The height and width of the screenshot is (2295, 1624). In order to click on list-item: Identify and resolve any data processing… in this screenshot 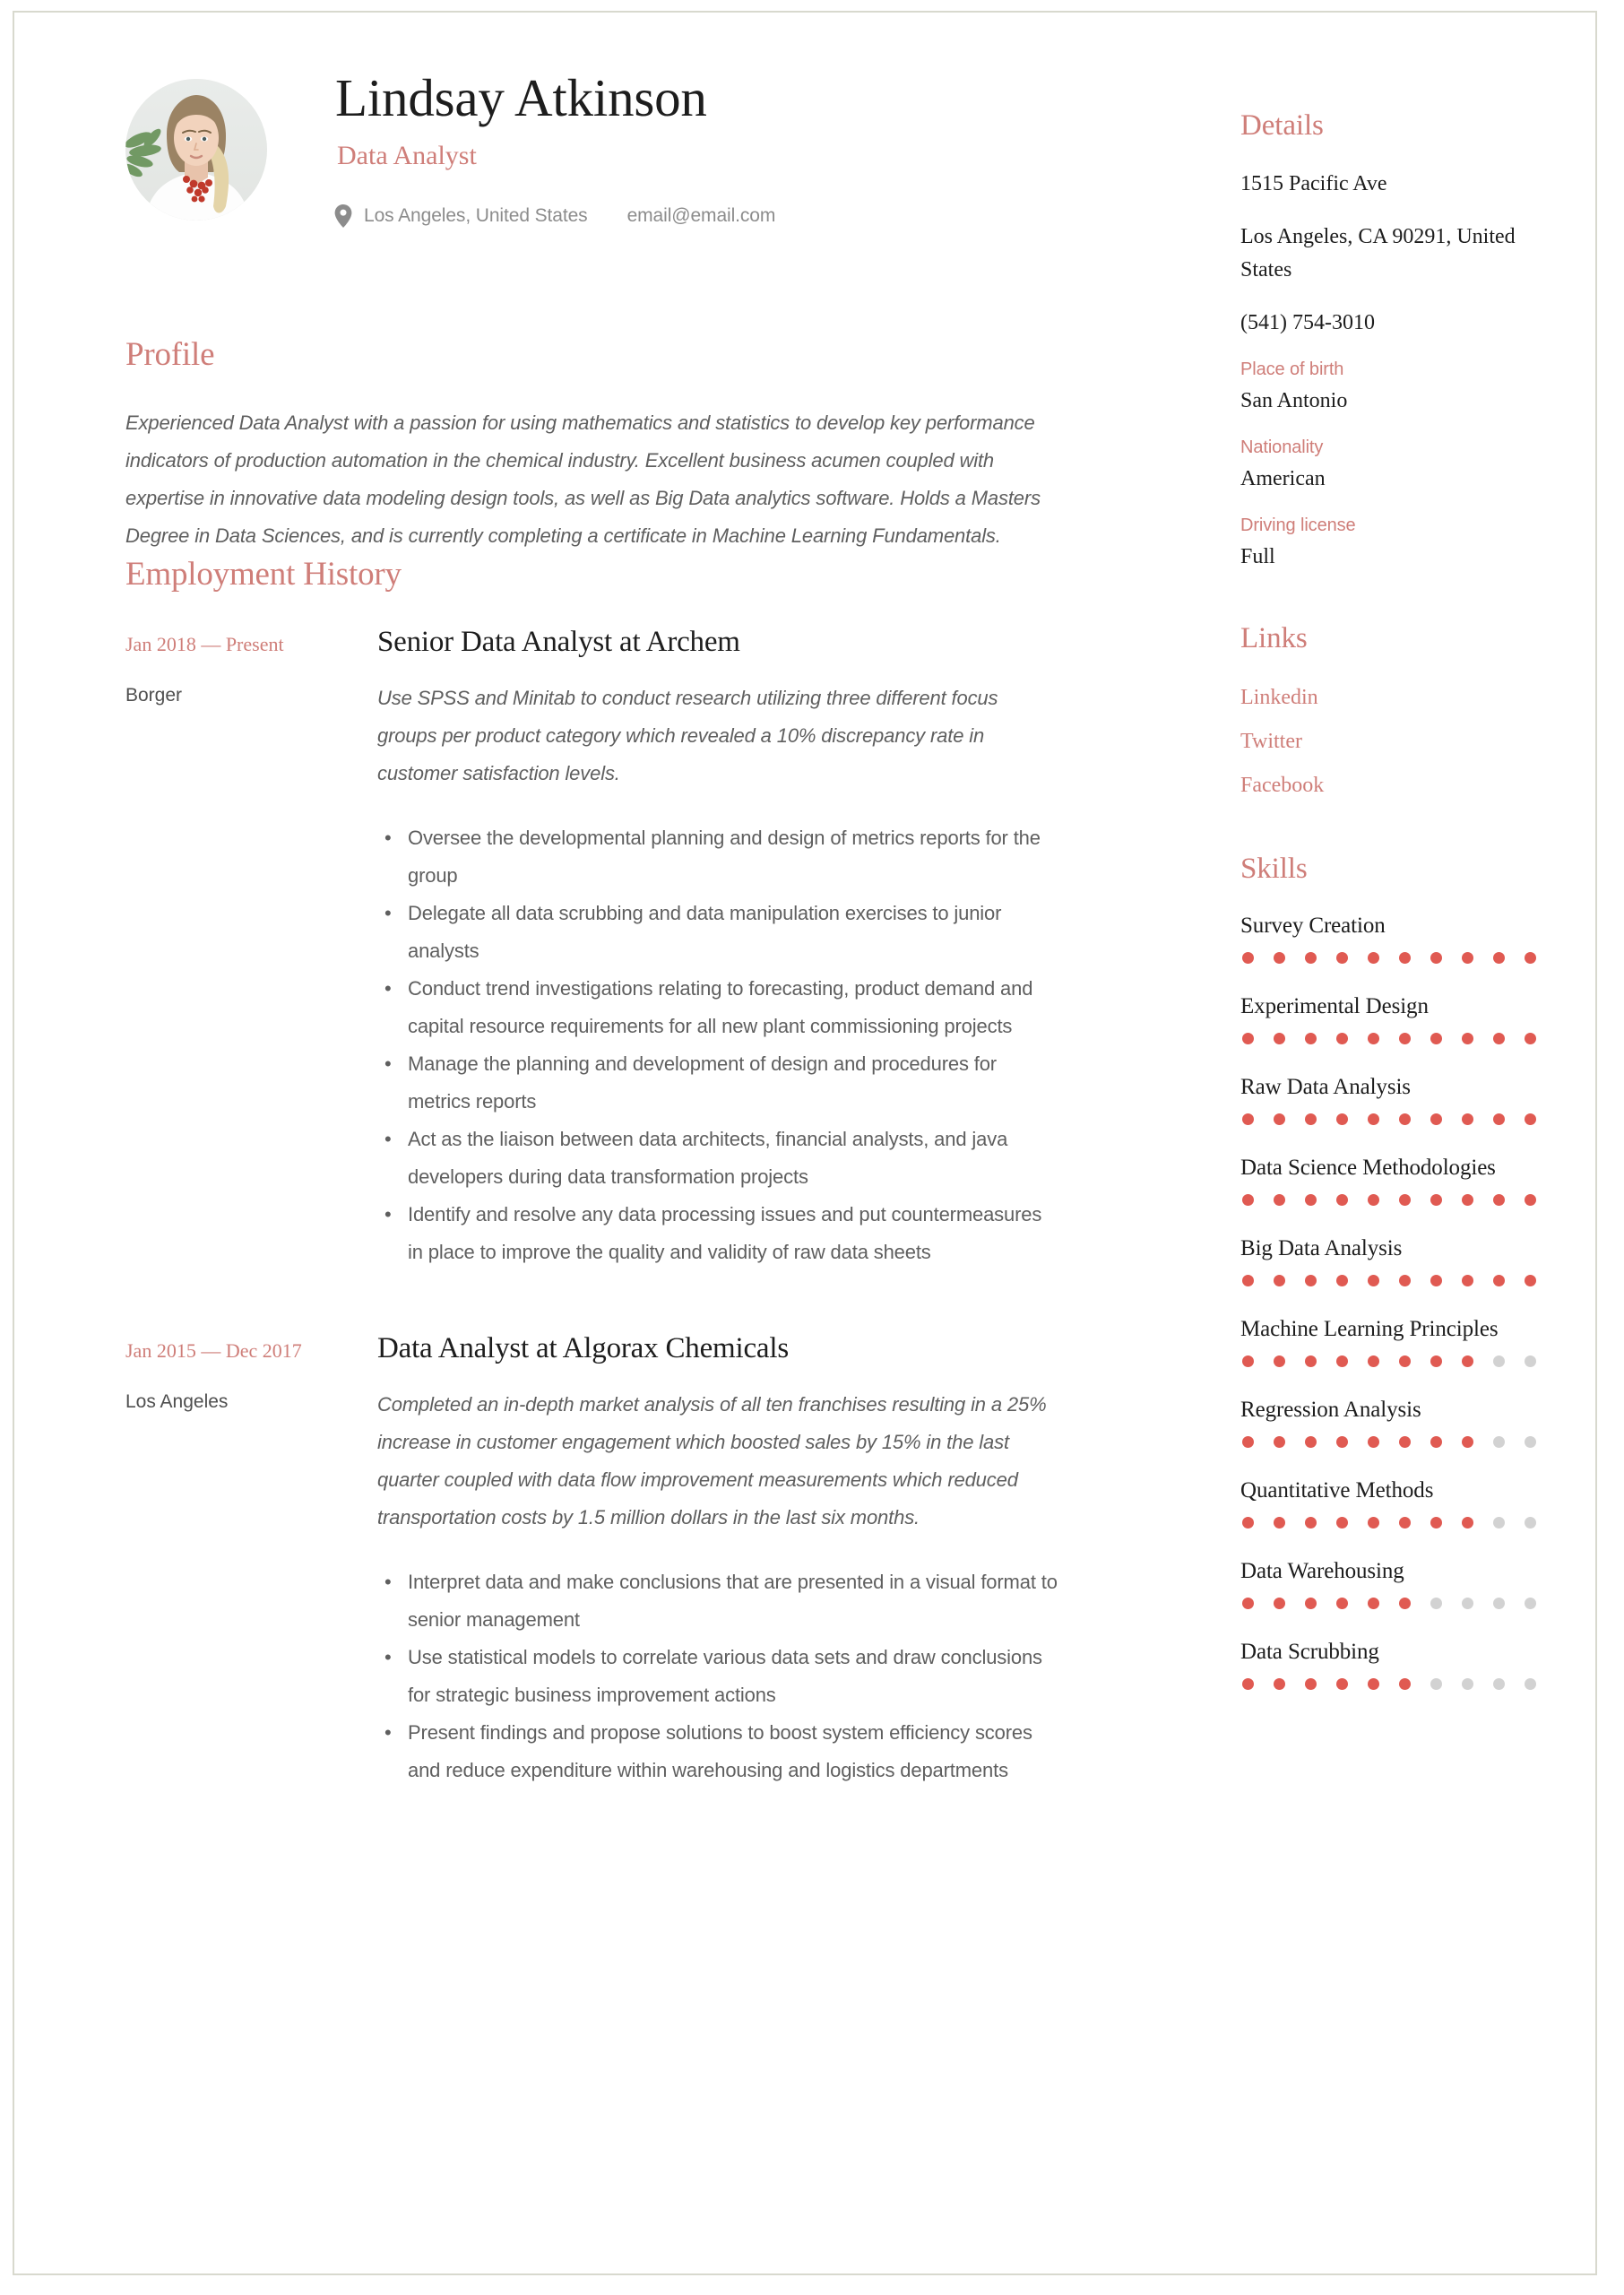, I will do `click(721, 1233)`.